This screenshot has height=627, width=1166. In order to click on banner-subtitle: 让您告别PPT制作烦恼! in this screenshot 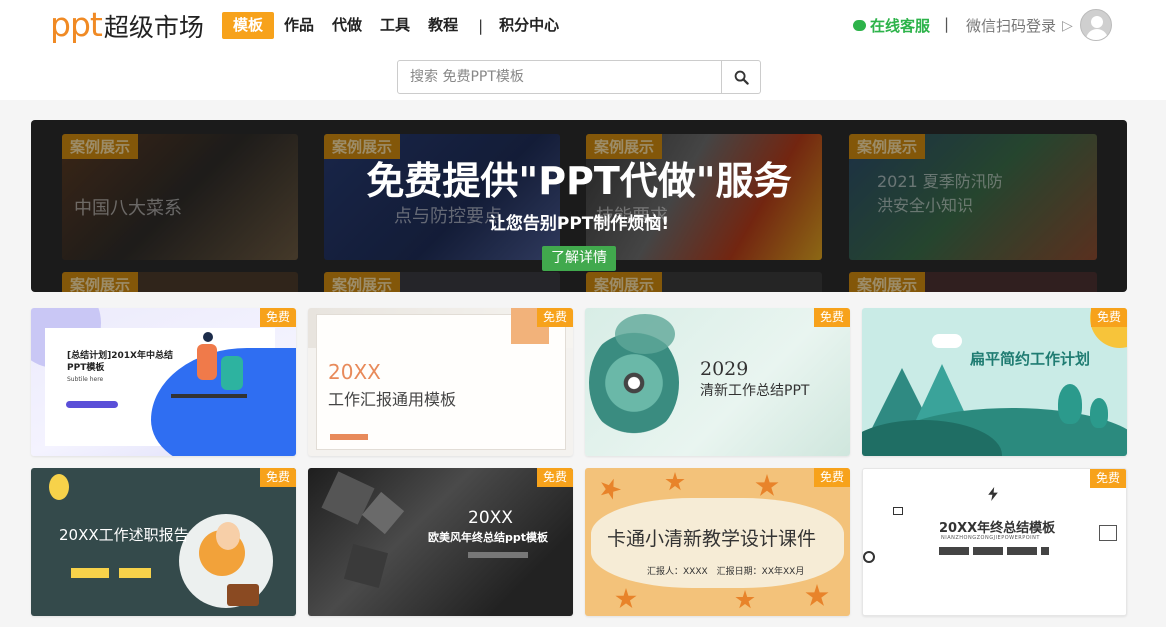, I will do `click(579, 224)`.